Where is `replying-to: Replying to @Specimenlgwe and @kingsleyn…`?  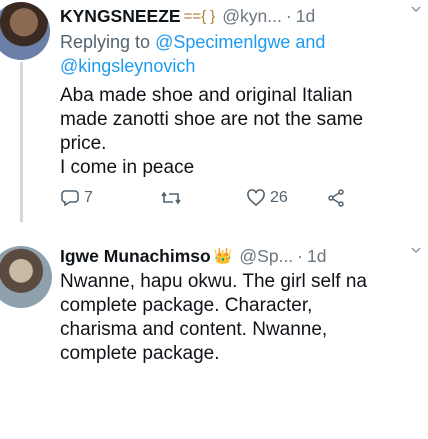 replying-to: Replying to @Specimenlgwe and @kingsleyn… is located at coordinates (244, 54).